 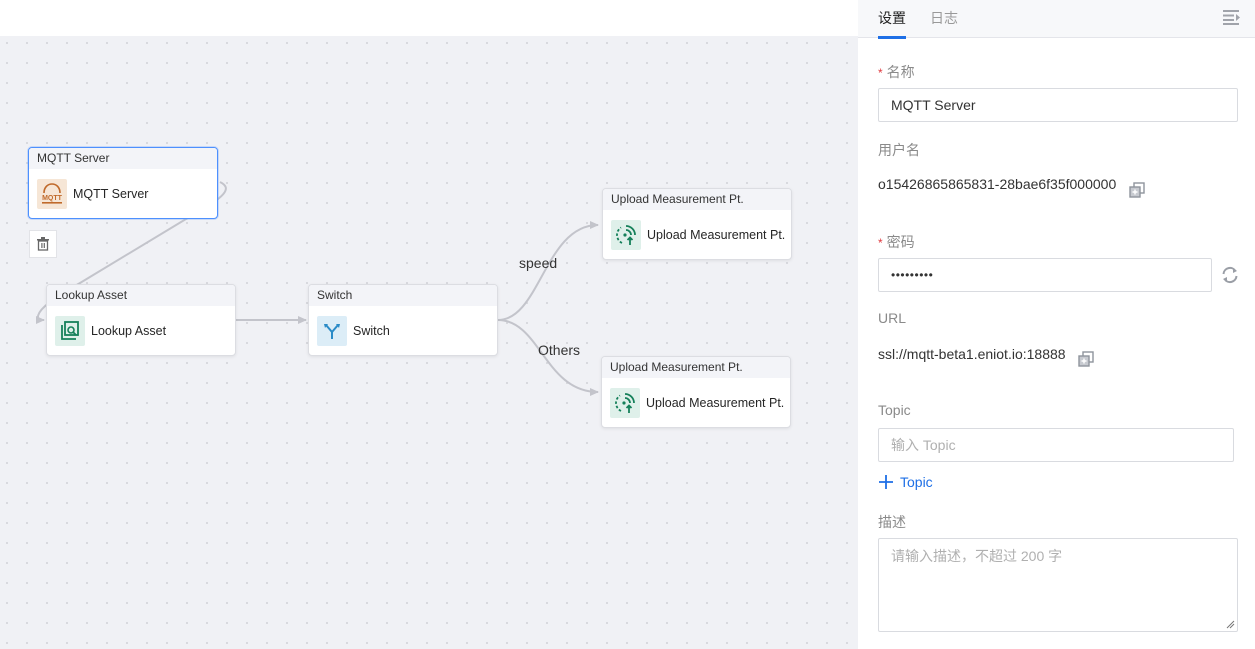 I want to click on tab-settings: 设置, so click(x=892, y=23).